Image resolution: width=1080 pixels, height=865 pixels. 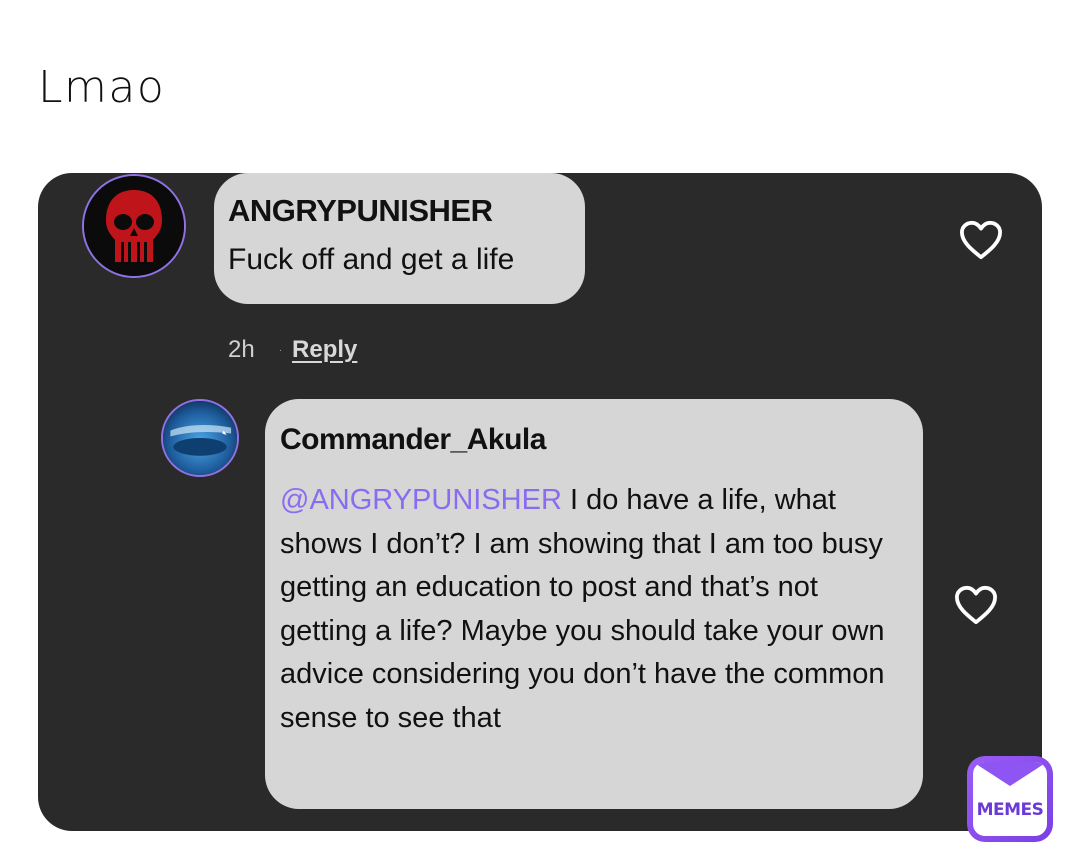 What do you see at coordinates (102, 87) in the screenshot?
I see `post-caption: Lmao` at bounding box center [102, 87].